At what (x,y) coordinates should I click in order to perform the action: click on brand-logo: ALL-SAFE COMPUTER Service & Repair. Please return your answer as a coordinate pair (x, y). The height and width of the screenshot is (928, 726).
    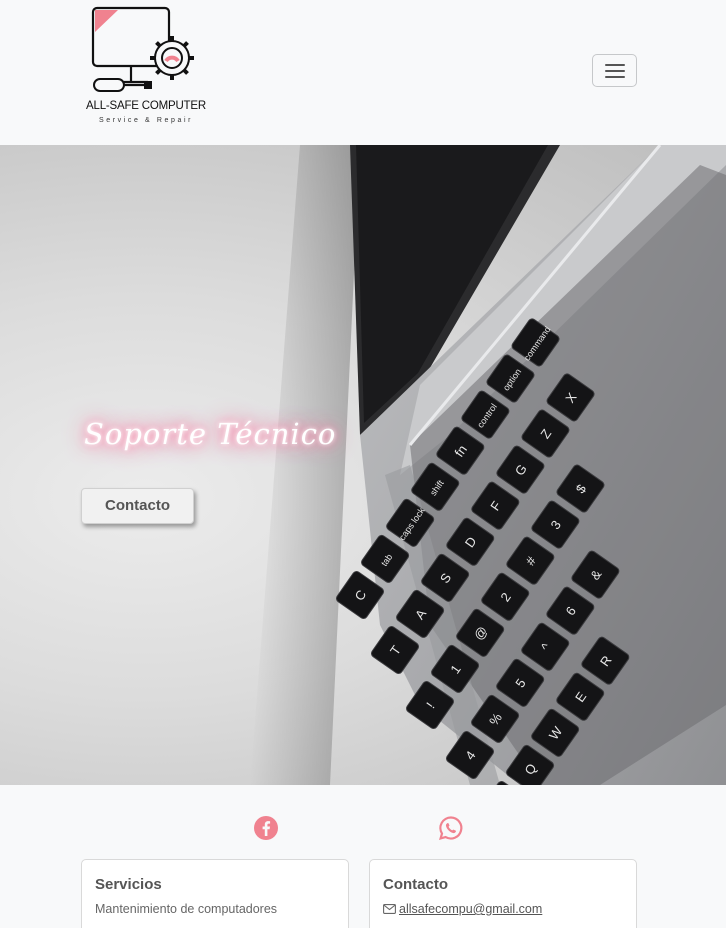
    Looking at the image, I should click on (146, 67).